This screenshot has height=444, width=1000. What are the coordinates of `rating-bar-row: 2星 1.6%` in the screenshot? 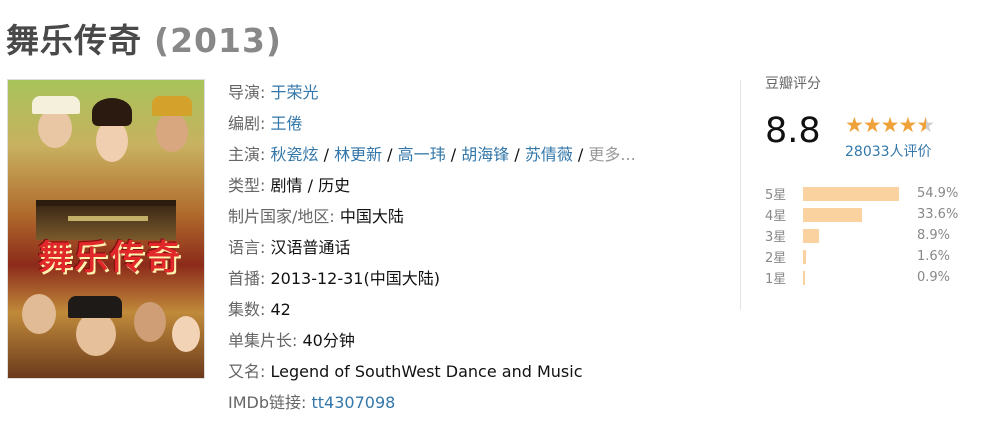 It's located at (858, 257).